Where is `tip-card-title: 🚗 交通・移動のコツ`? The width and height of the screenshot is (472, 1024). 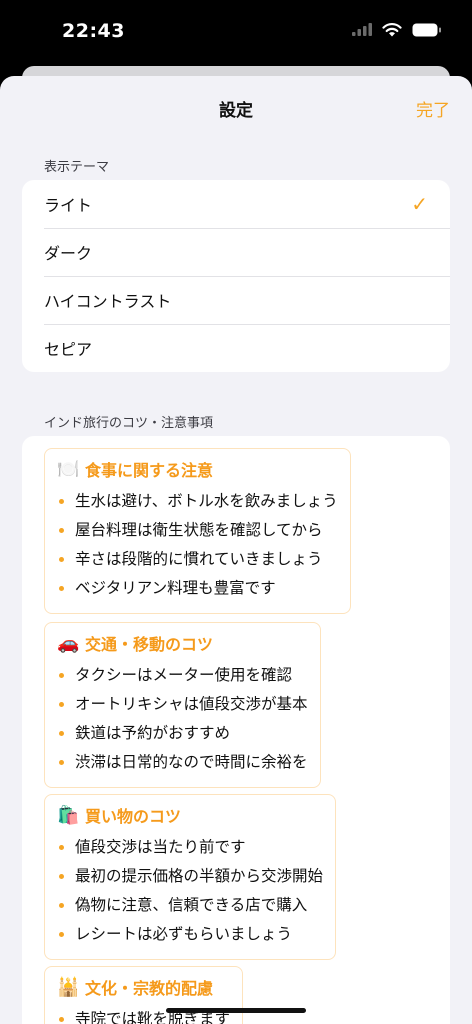
tip-card-title: 🚗 交通・移動のコツ is located at coordinates (182, 643).